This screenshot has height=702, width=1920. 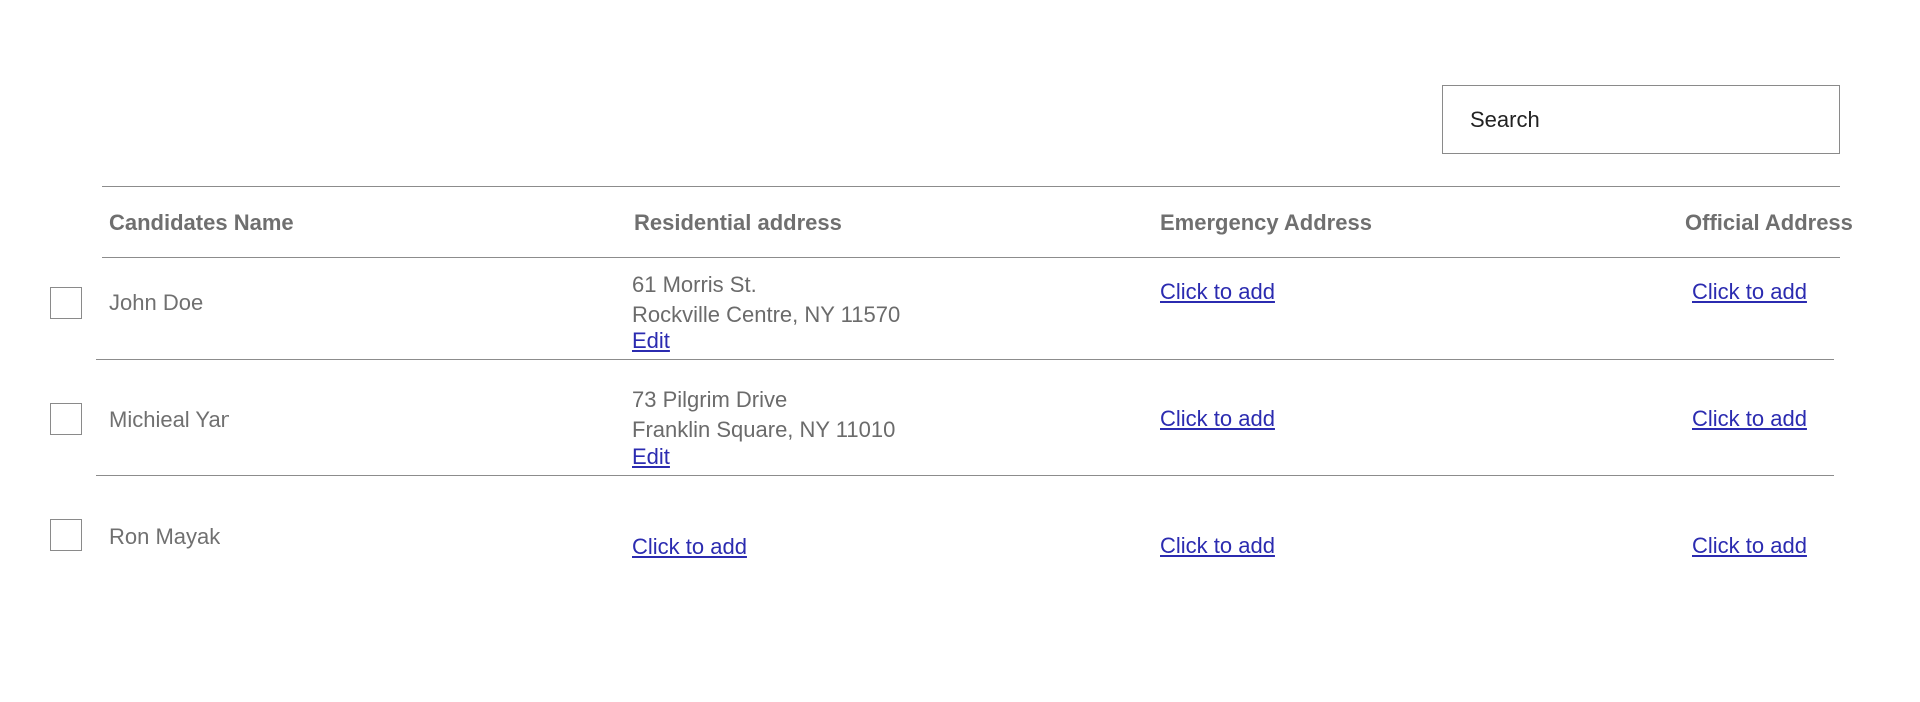 I want to click on address-line2: Franklin Square, NY 11010, so click(x=764, y=429).